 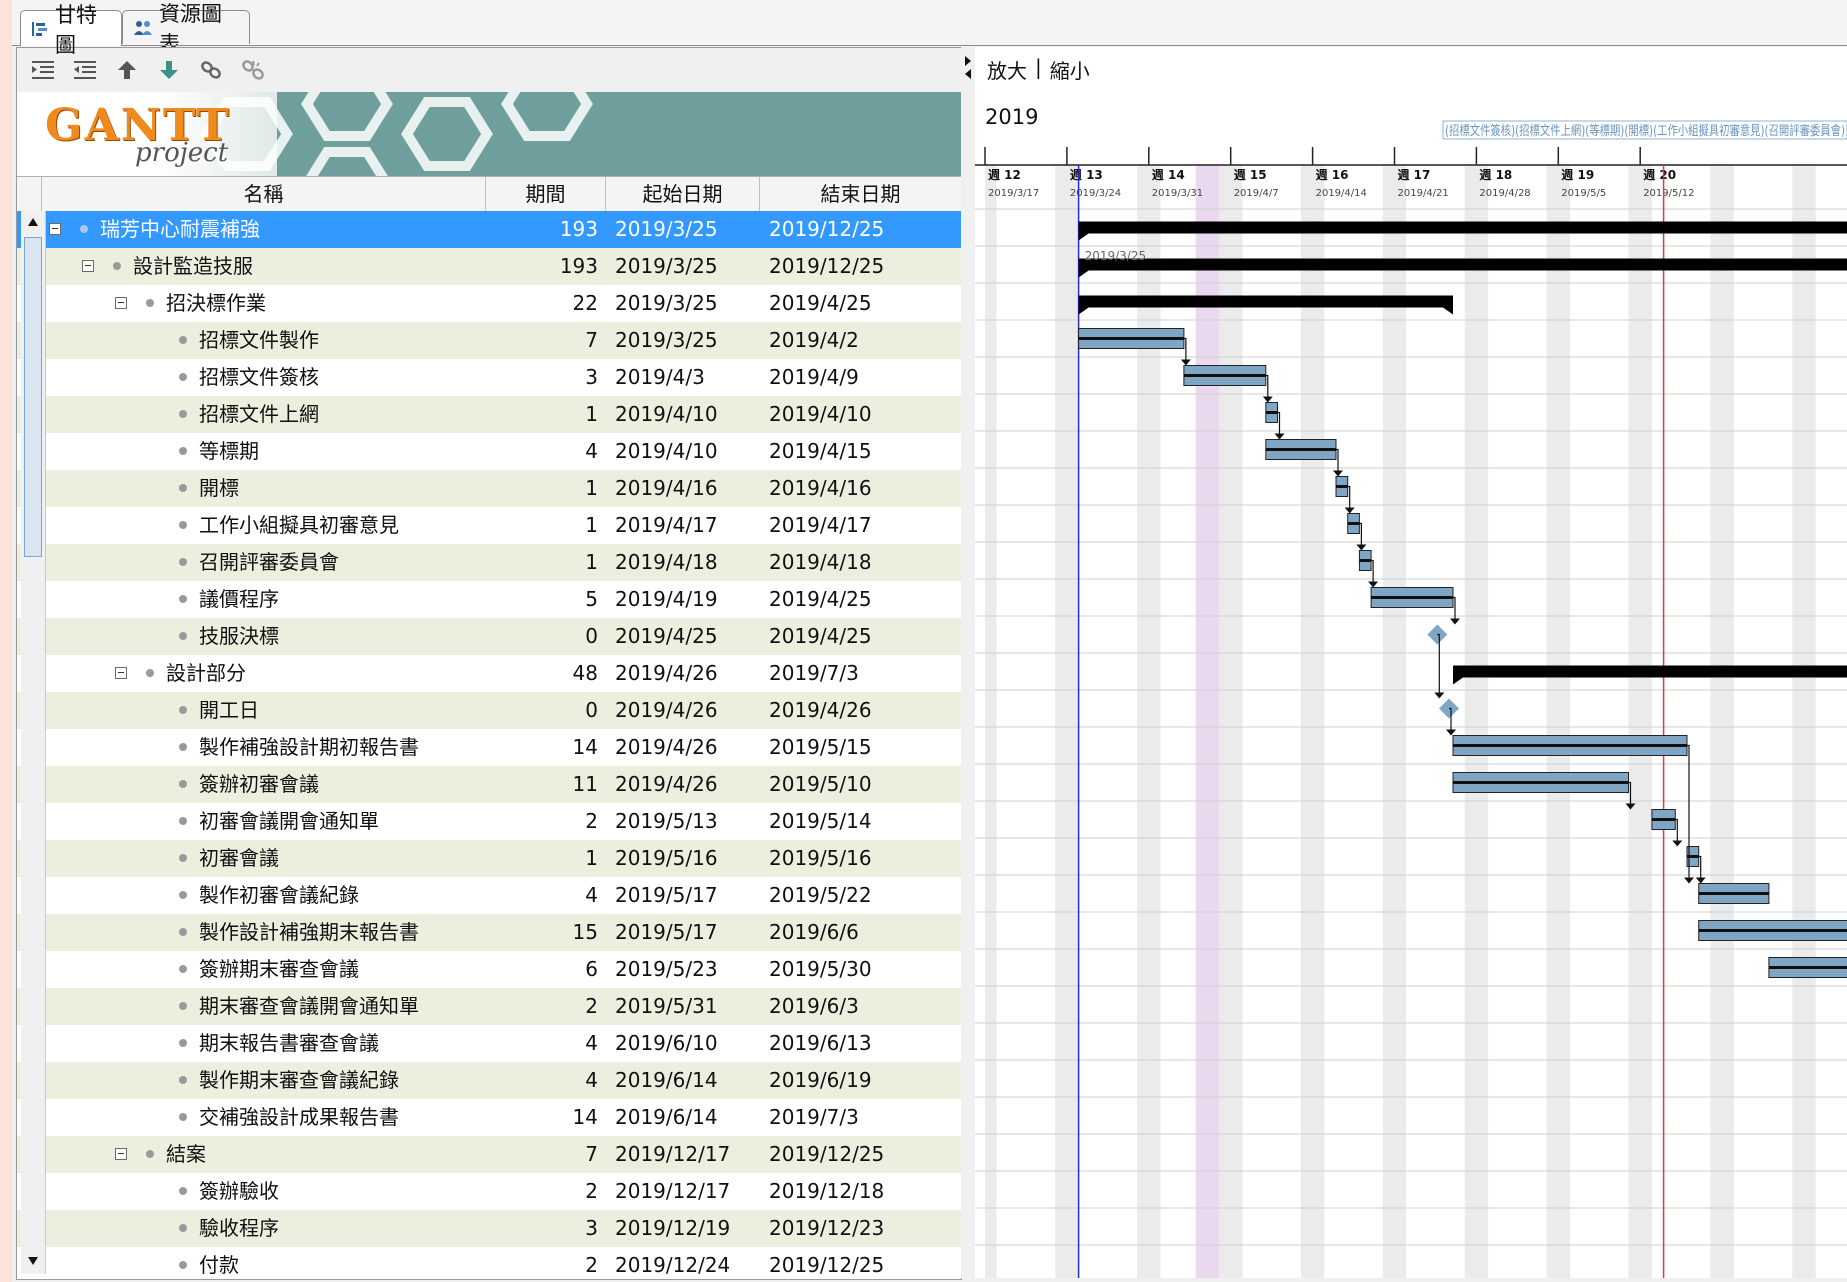 I want to click on task-row: 等標期 4 2019/4/10 2019/4/15, so click(x=489, y=451).